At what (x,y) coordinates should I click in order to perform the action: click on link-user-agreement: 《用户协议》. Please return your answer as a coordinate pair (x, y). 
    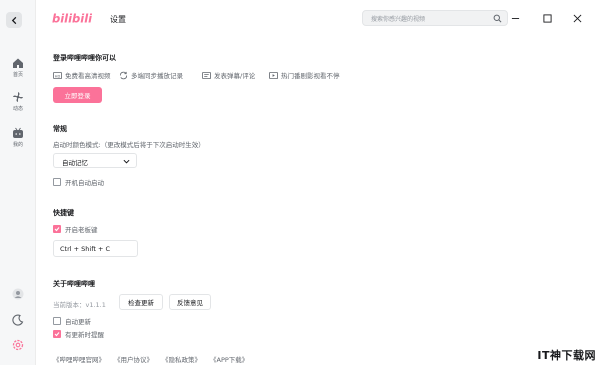
    Looking at the image, I should click on (133, 359).